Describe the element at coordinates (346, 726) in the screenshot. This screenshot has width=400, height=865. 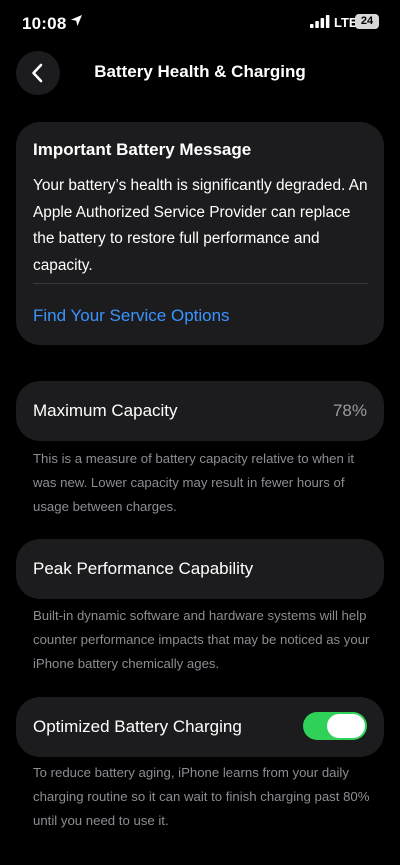
I see `toggle-knob` at that location.